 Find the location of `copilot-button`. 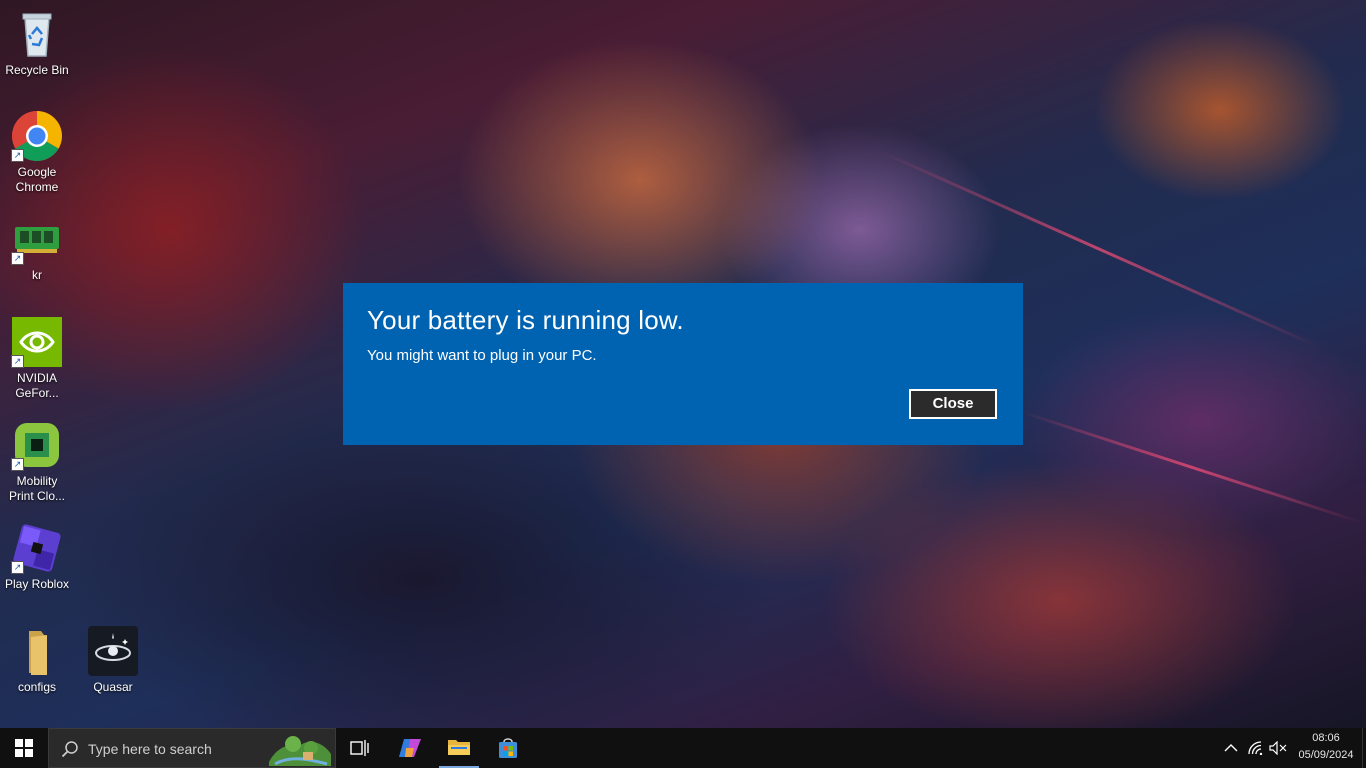

copilot-button is located at coordinates (410, 748).